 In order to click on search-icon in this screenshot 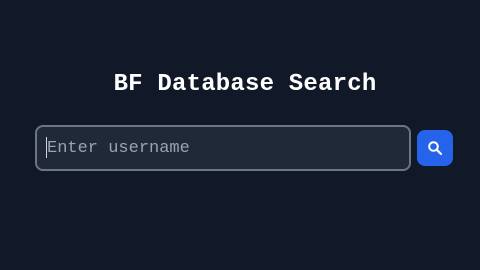, I will do `click(435, 148)`.